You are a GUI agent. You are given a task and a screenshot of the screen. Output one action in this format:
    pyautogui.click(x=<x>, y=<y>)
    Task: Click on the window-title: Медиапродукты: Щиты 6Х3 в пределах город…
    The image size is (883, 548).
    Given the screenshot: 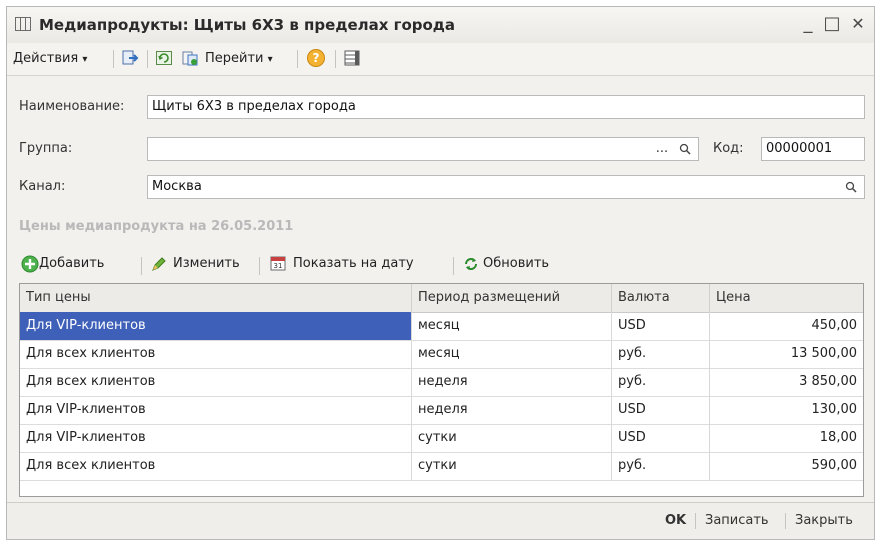 What is the action you would take?
    pyautogui.click(x=247, y=25)
    